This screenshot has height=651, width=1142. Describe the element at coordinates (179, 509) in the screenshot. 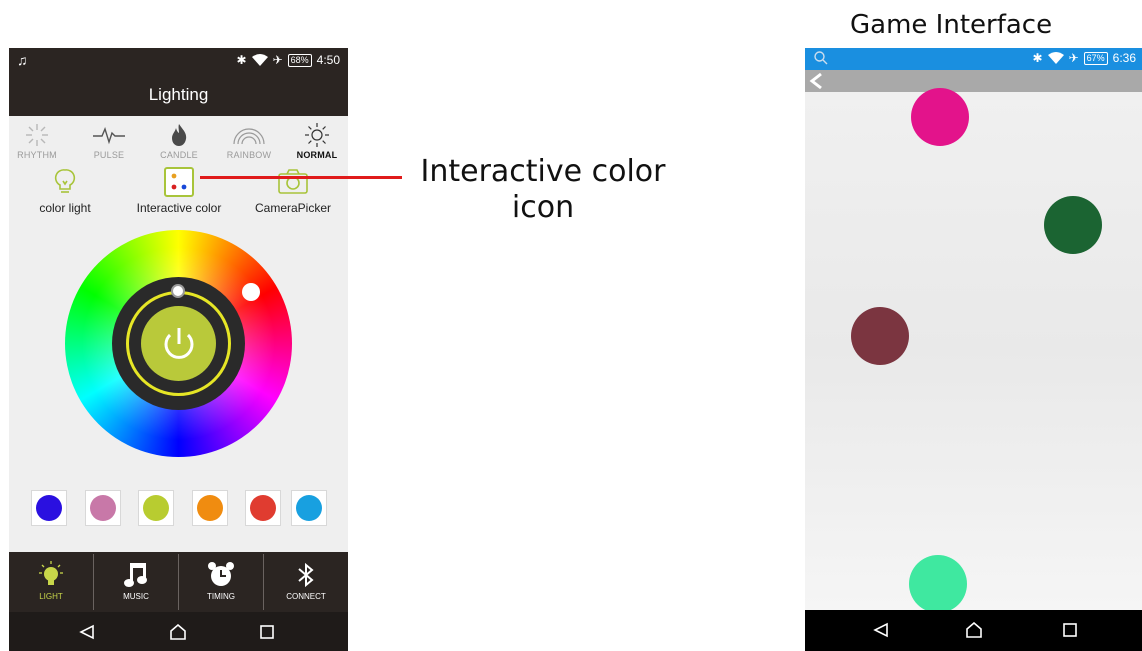

I see `preset-swatches` at that location.